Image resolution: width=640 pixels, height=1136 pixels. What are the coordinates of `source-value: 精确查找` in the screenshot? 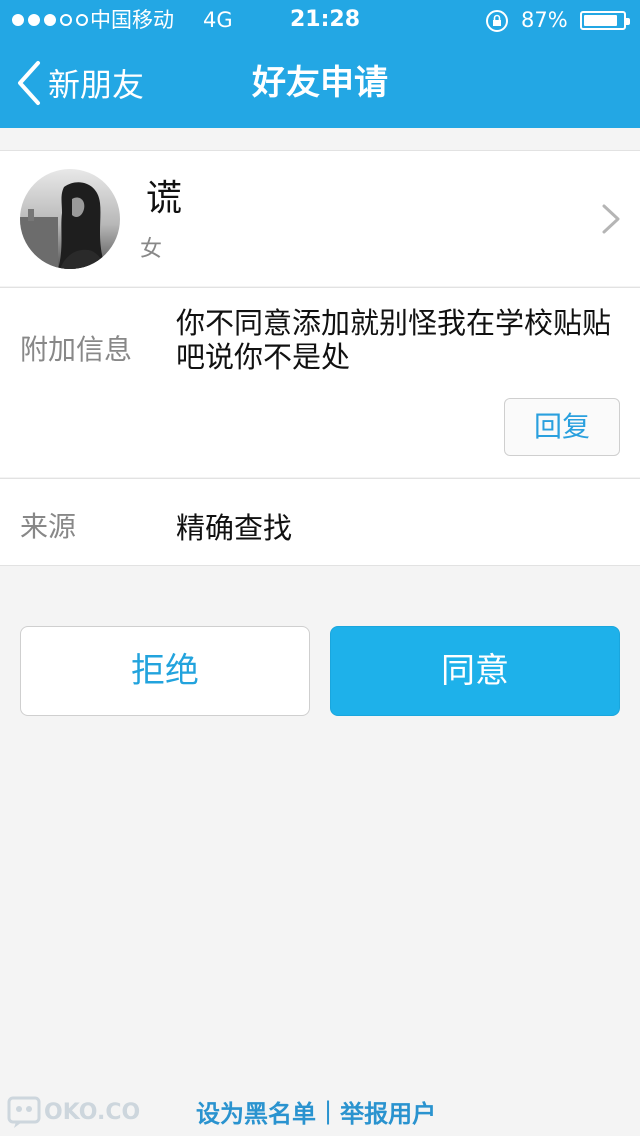 It's located at (234, 528).